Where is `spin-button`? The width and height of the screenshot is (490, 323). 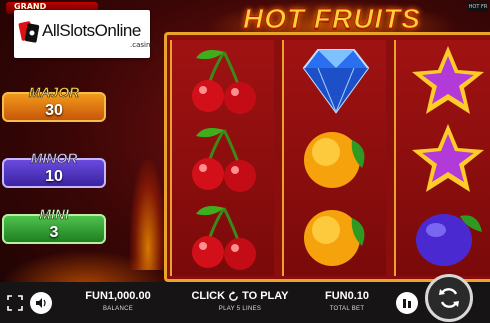
spin-button is located at coordinates (449, 298).